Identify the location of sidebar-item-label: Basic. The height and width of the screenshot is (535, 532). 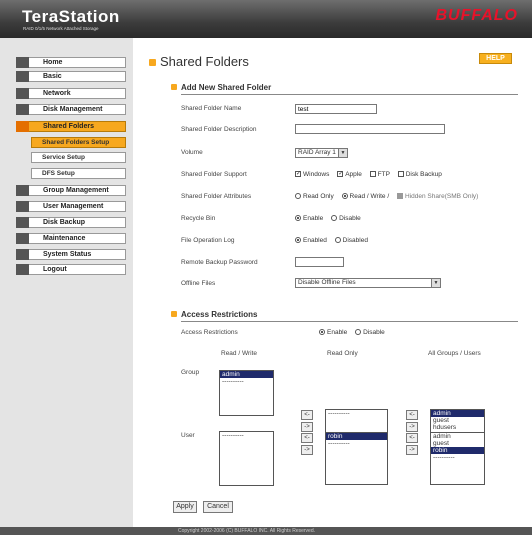
(52, 76).